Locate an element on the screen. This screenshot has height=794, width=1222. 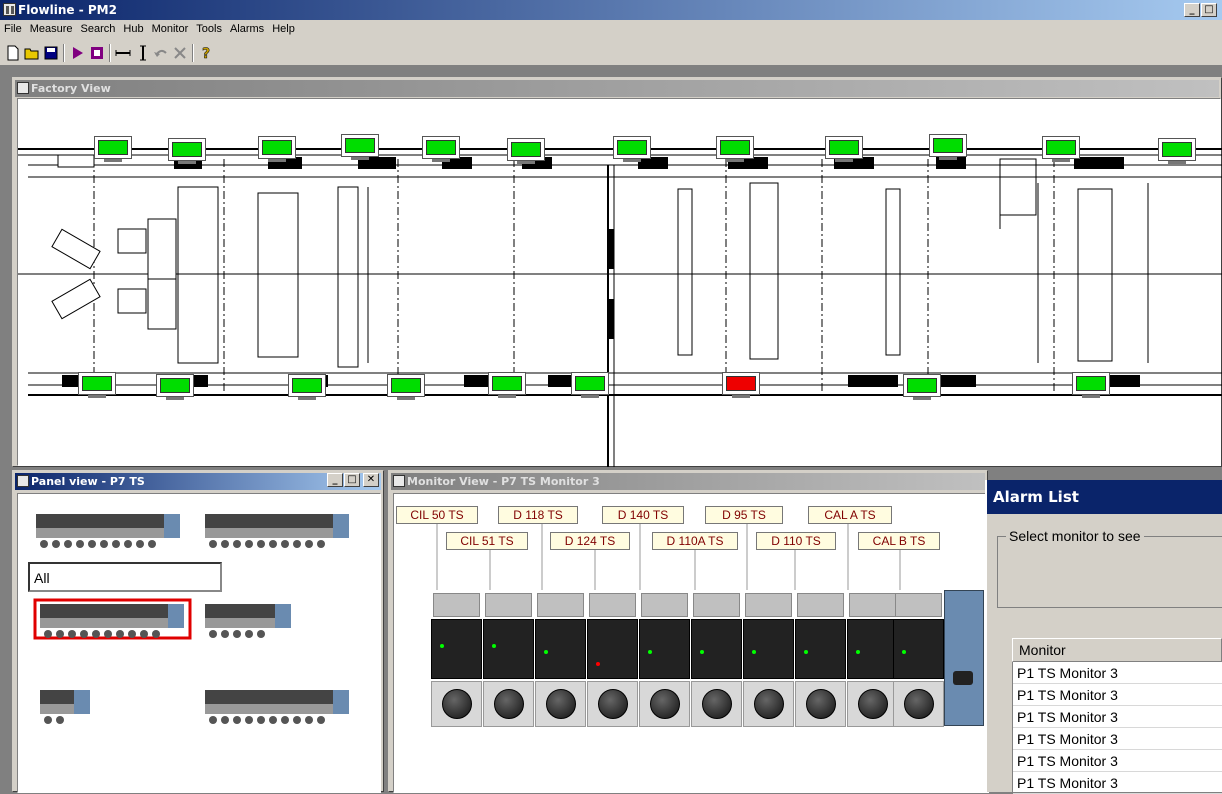
sensor-module-alarm is located at coordinates (612, 660).